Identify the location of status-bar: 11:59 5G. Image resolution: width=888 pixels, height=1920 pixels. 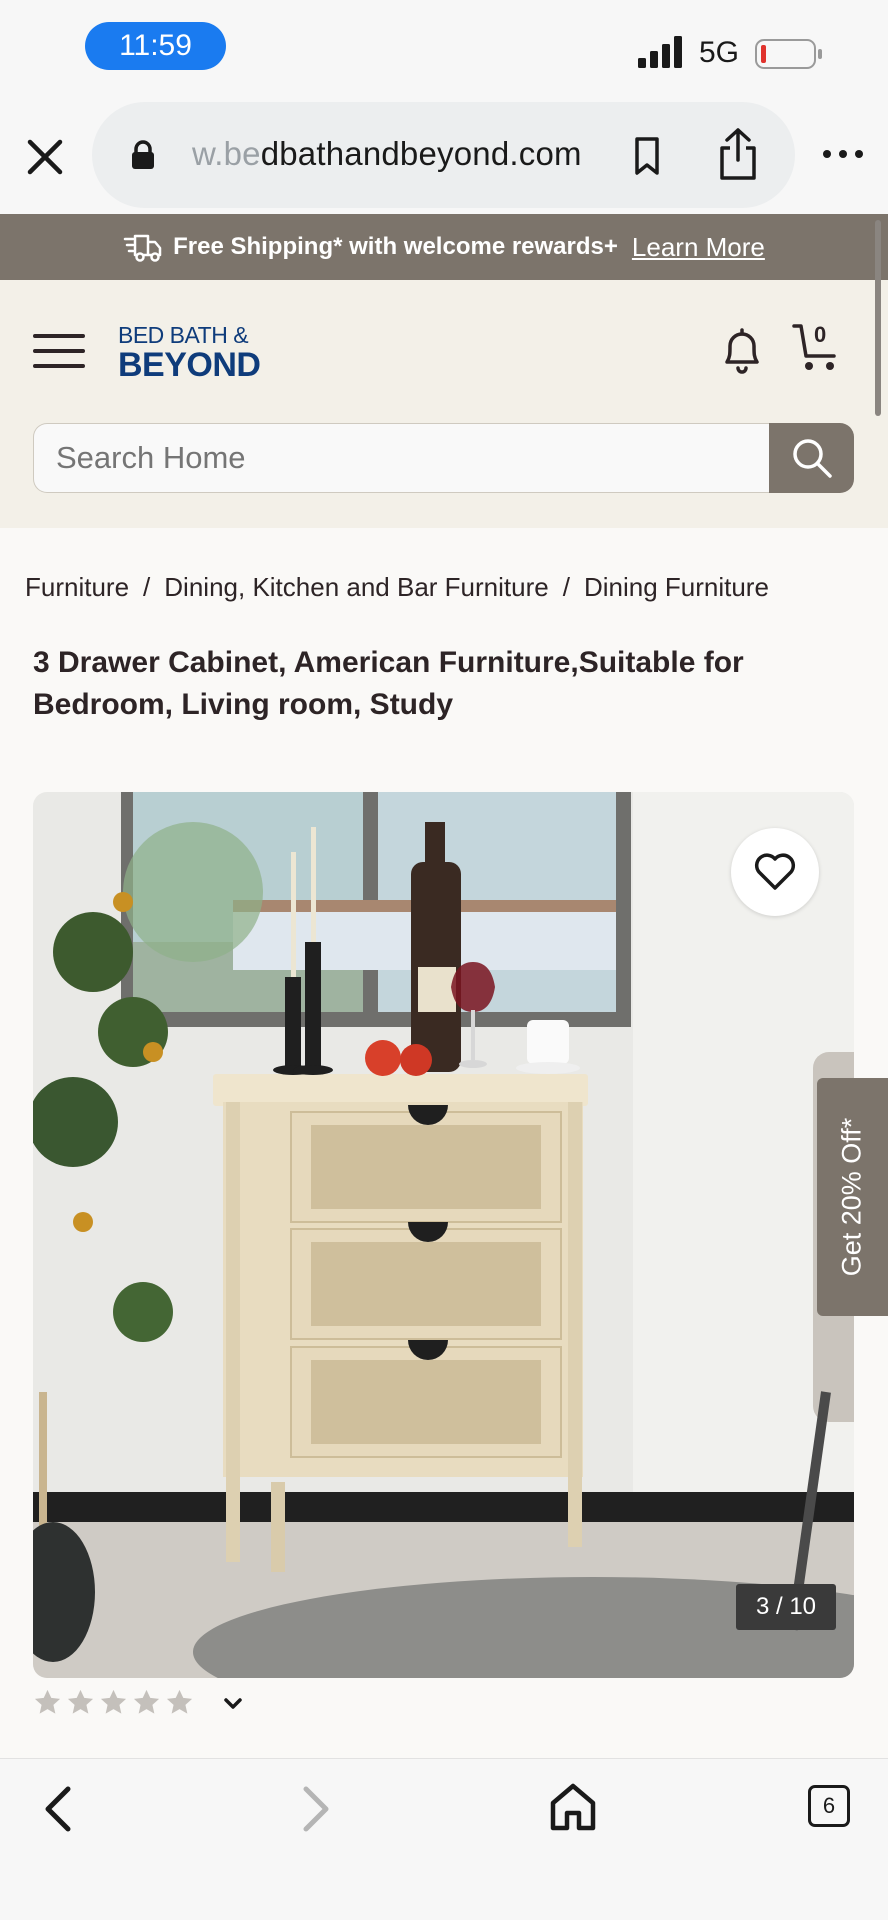
(444, 50).